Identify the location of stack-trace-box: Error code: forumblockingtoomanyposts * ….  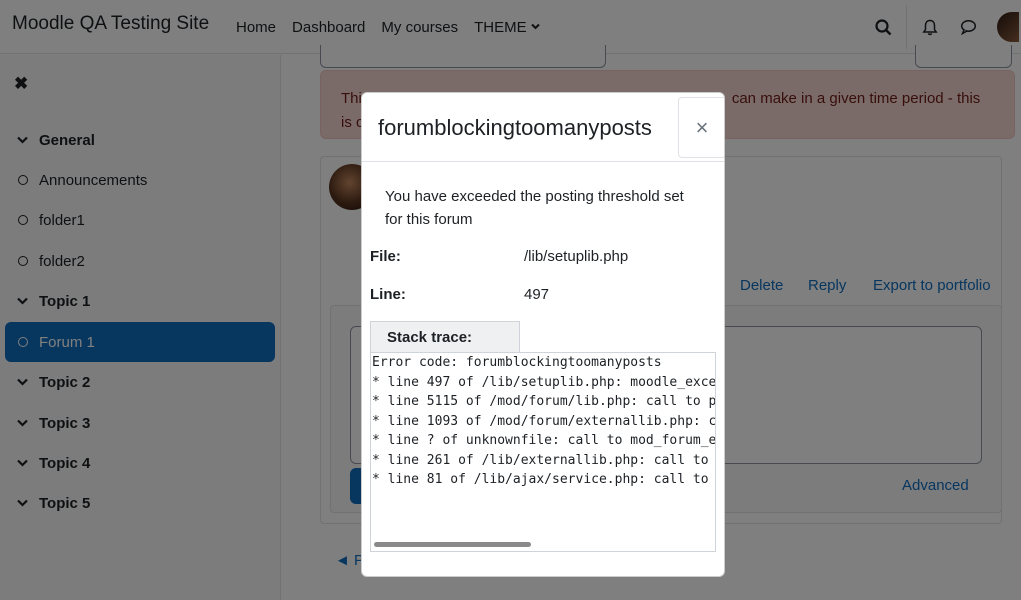
(543, 452).